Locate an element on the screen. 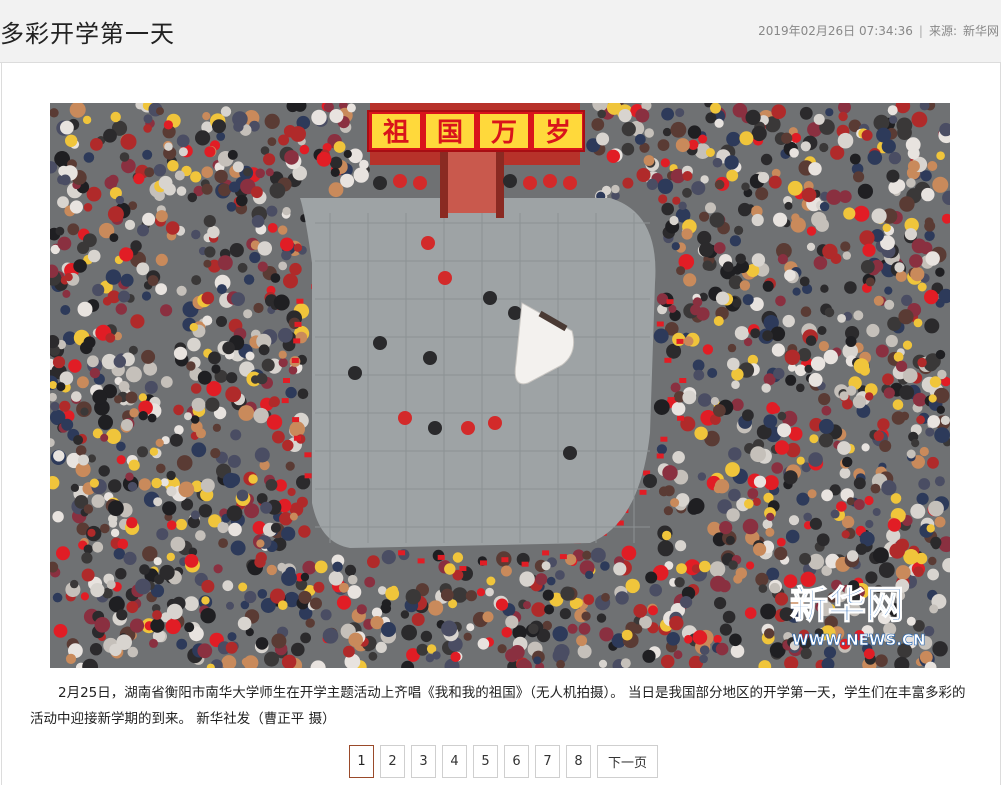 The image size is (1001, 787). page-link-6: 6 is located at coordinates (516, 761).